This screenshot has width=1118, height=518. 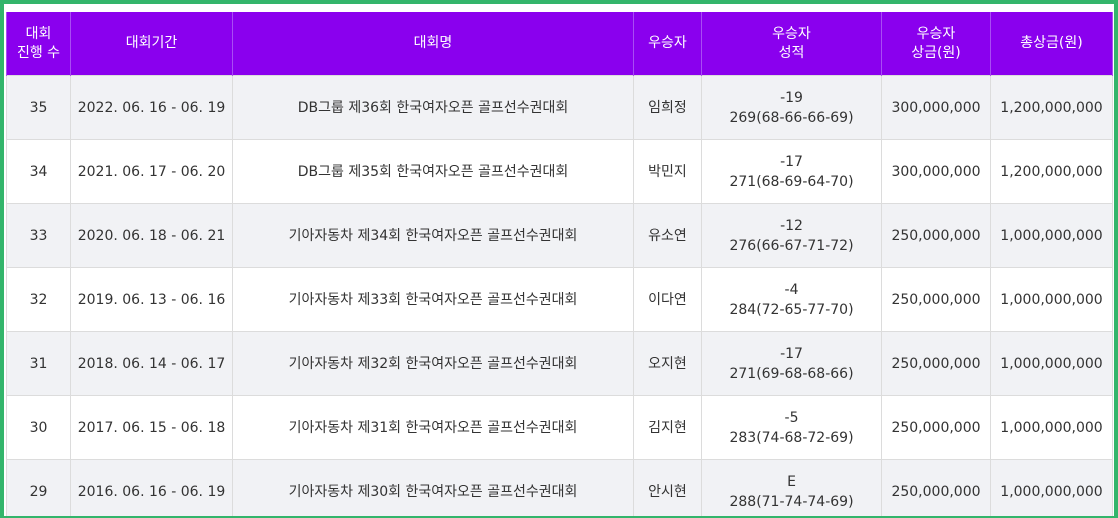 What do you see at coordinates (791, 44) in the screenshot?
I see `header-winner-score: 우승자 성적` at bounding box center [791, 44].